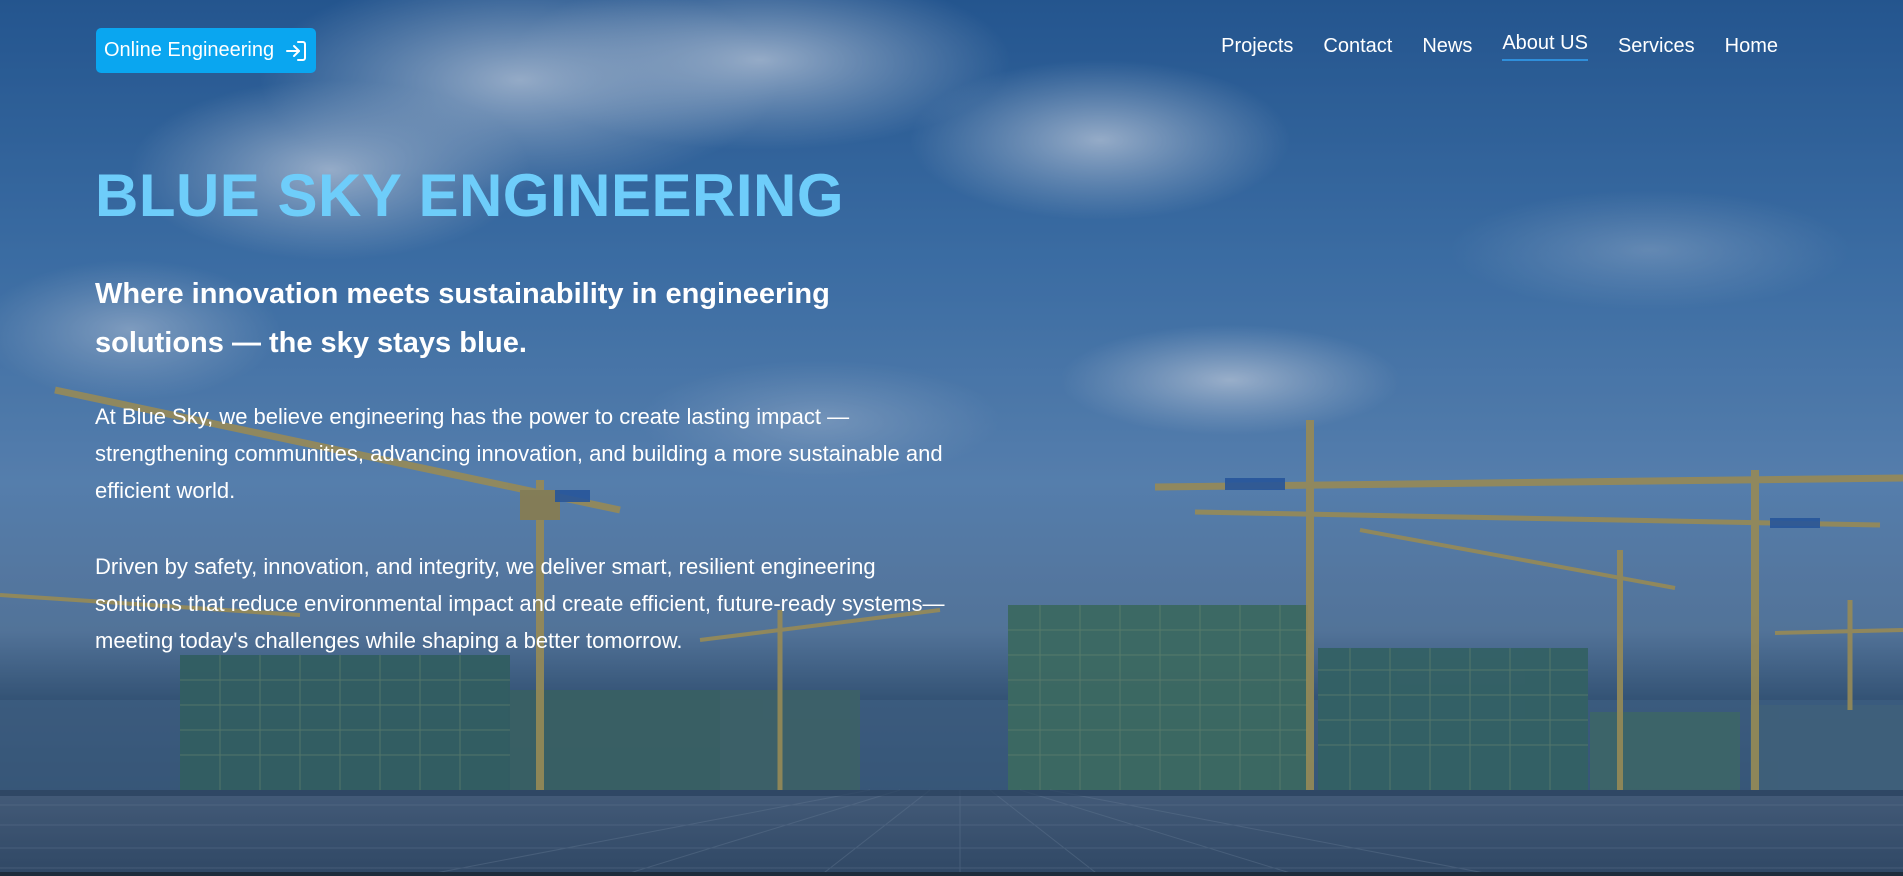  What do you see at coordinates (1545, 46) in the screenshot?
I see `nav-about-us: About US` at bounding box center [1545, 46].